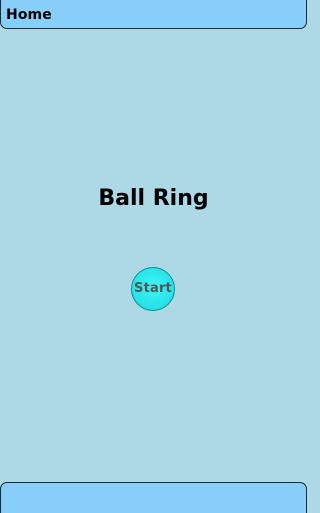 This screenshot has height=513, width=320. Describe the element at coordinates (153, 497) in the screenshot. I see `bottom-bar` at that location.